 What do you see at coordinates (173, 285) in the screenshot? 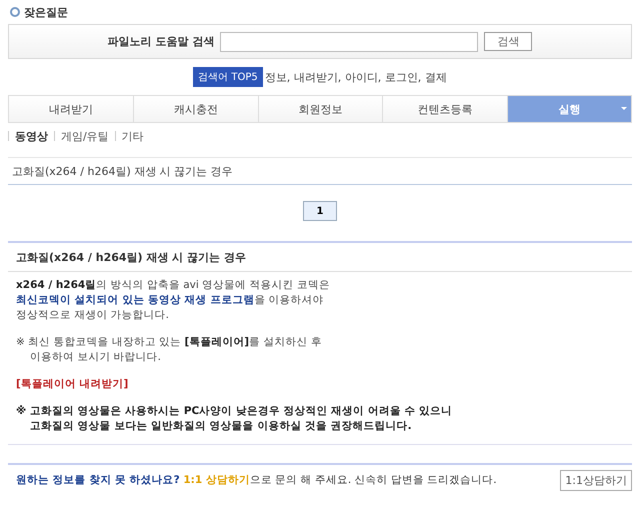
I see `answer-text: x264 / h264릴의 방식의 압축을 avi 영상물에 적용시킨 코덱은` at bounding box center [173, 285].